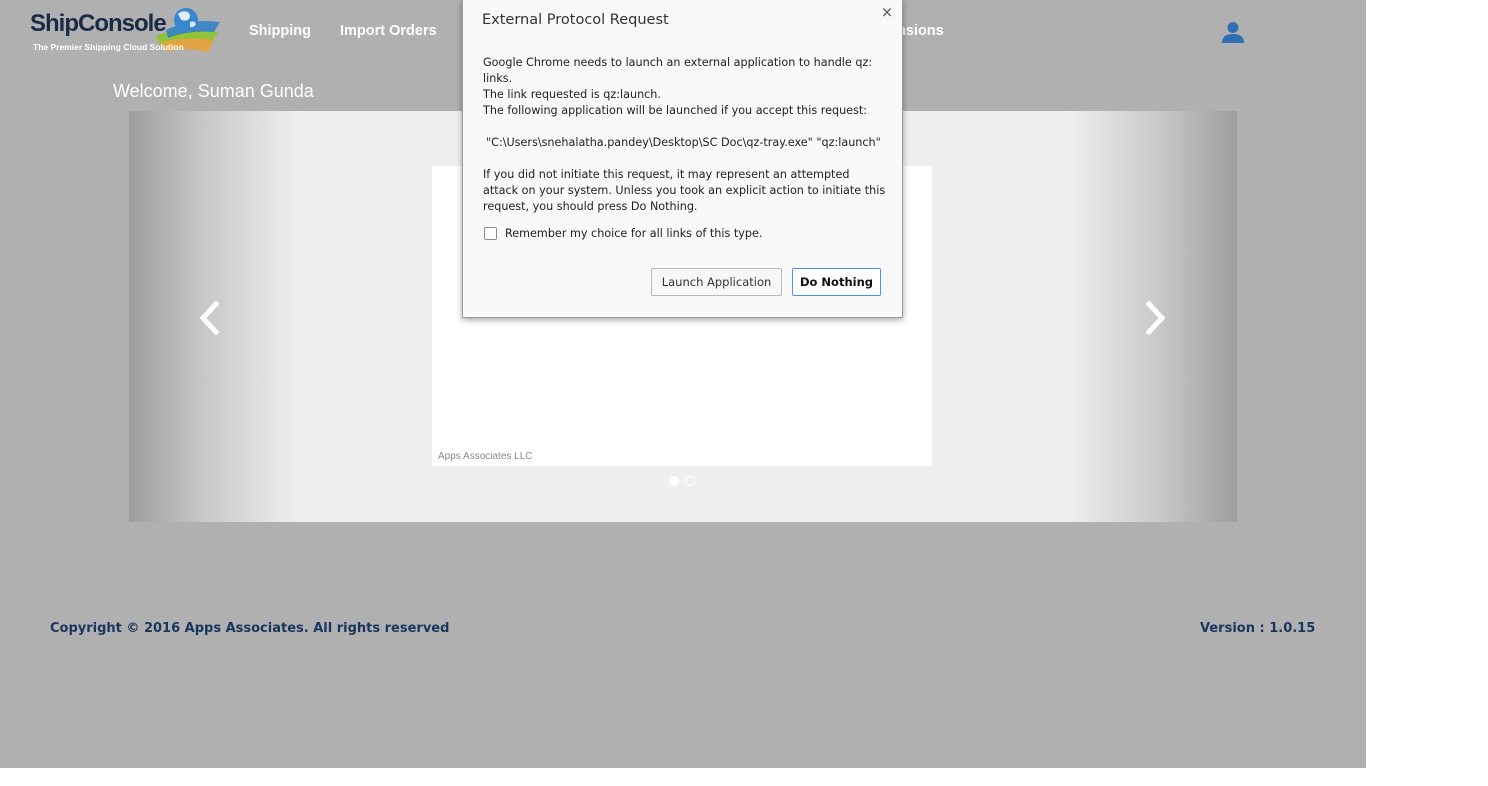 Image resolution: width=1488 pixels, height=786 pixels. I want to click on welcome-message: Welcome, Suman Gunda, so click(213, 91).